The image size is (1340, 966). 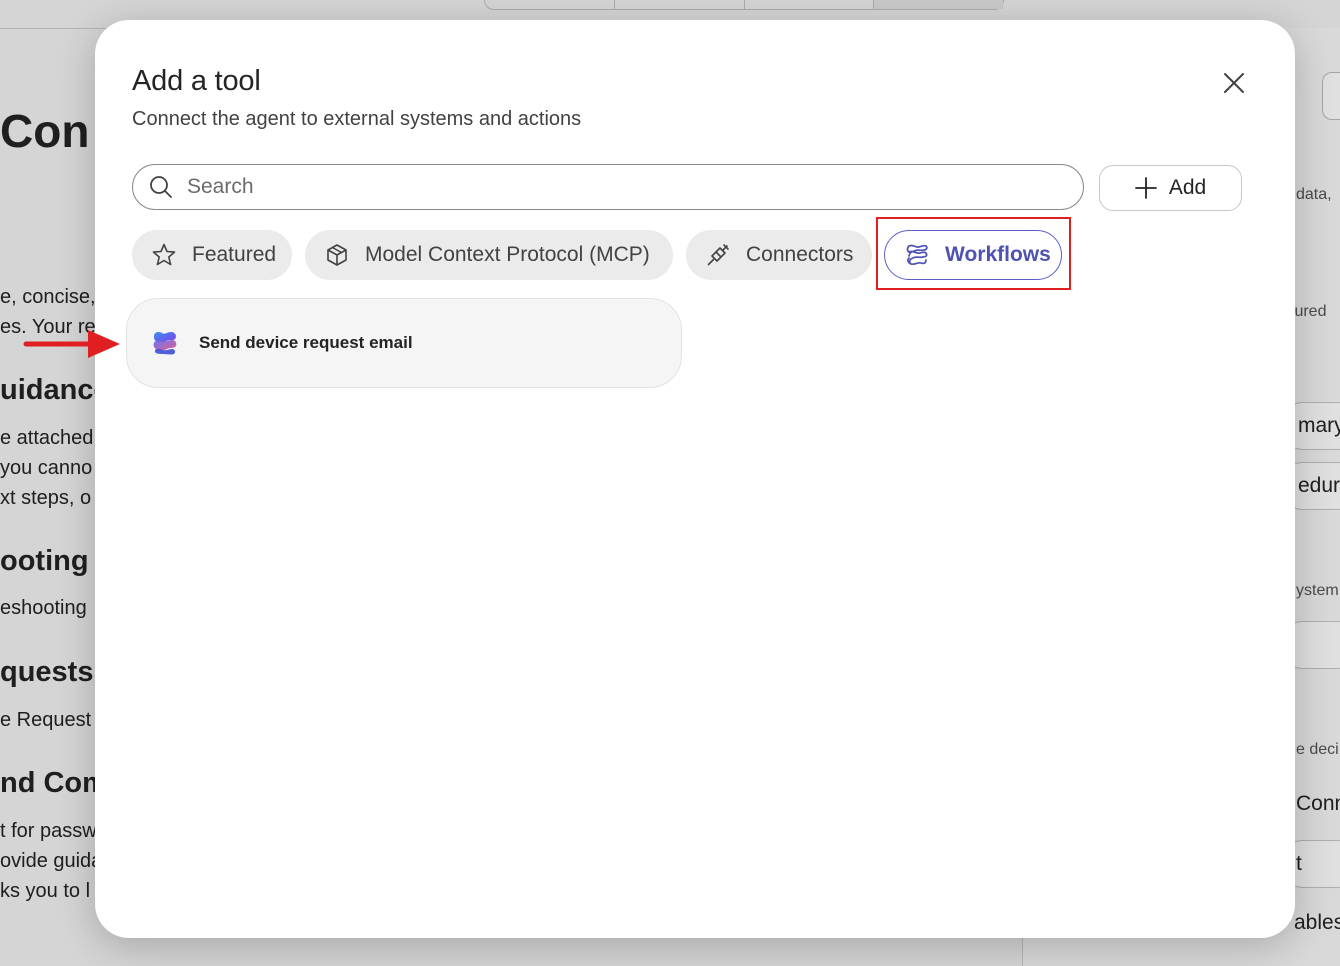 I want to click on plus-icon, so click(x=1145, y=188).